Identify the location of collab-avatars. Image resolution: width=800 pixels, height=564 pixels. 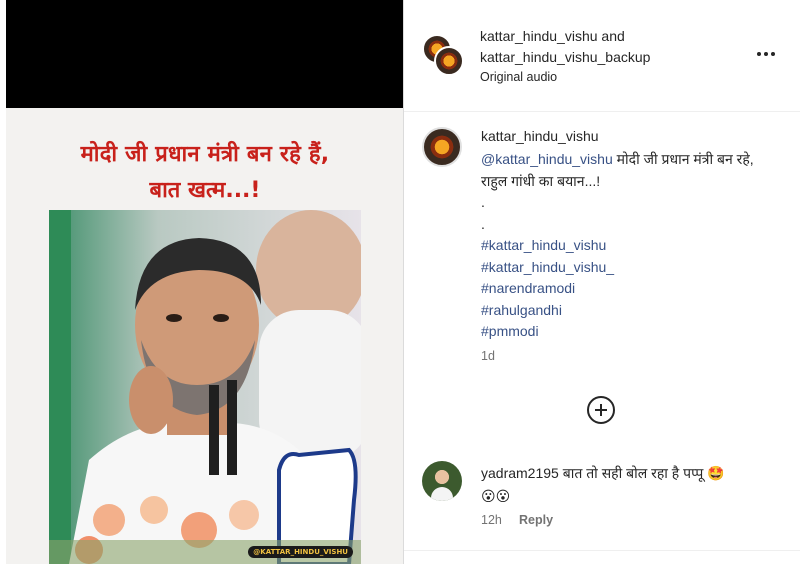
(444, 56).